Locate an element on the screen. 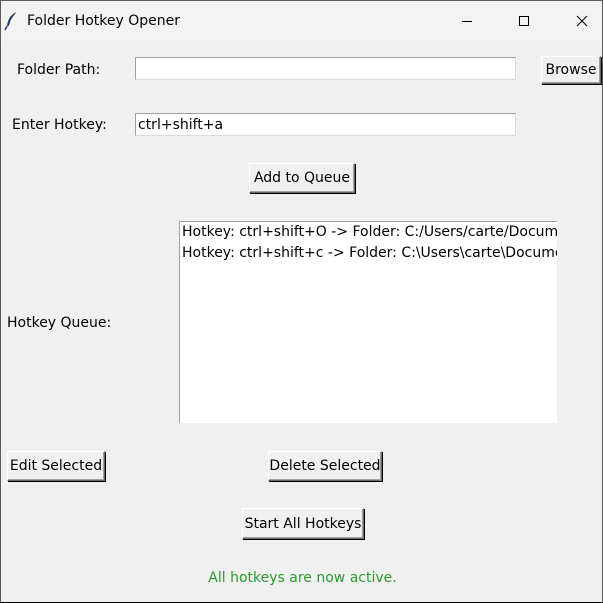 This screenshot has width=603, height=603. folder-path-input is located at coordinates (325, 68).